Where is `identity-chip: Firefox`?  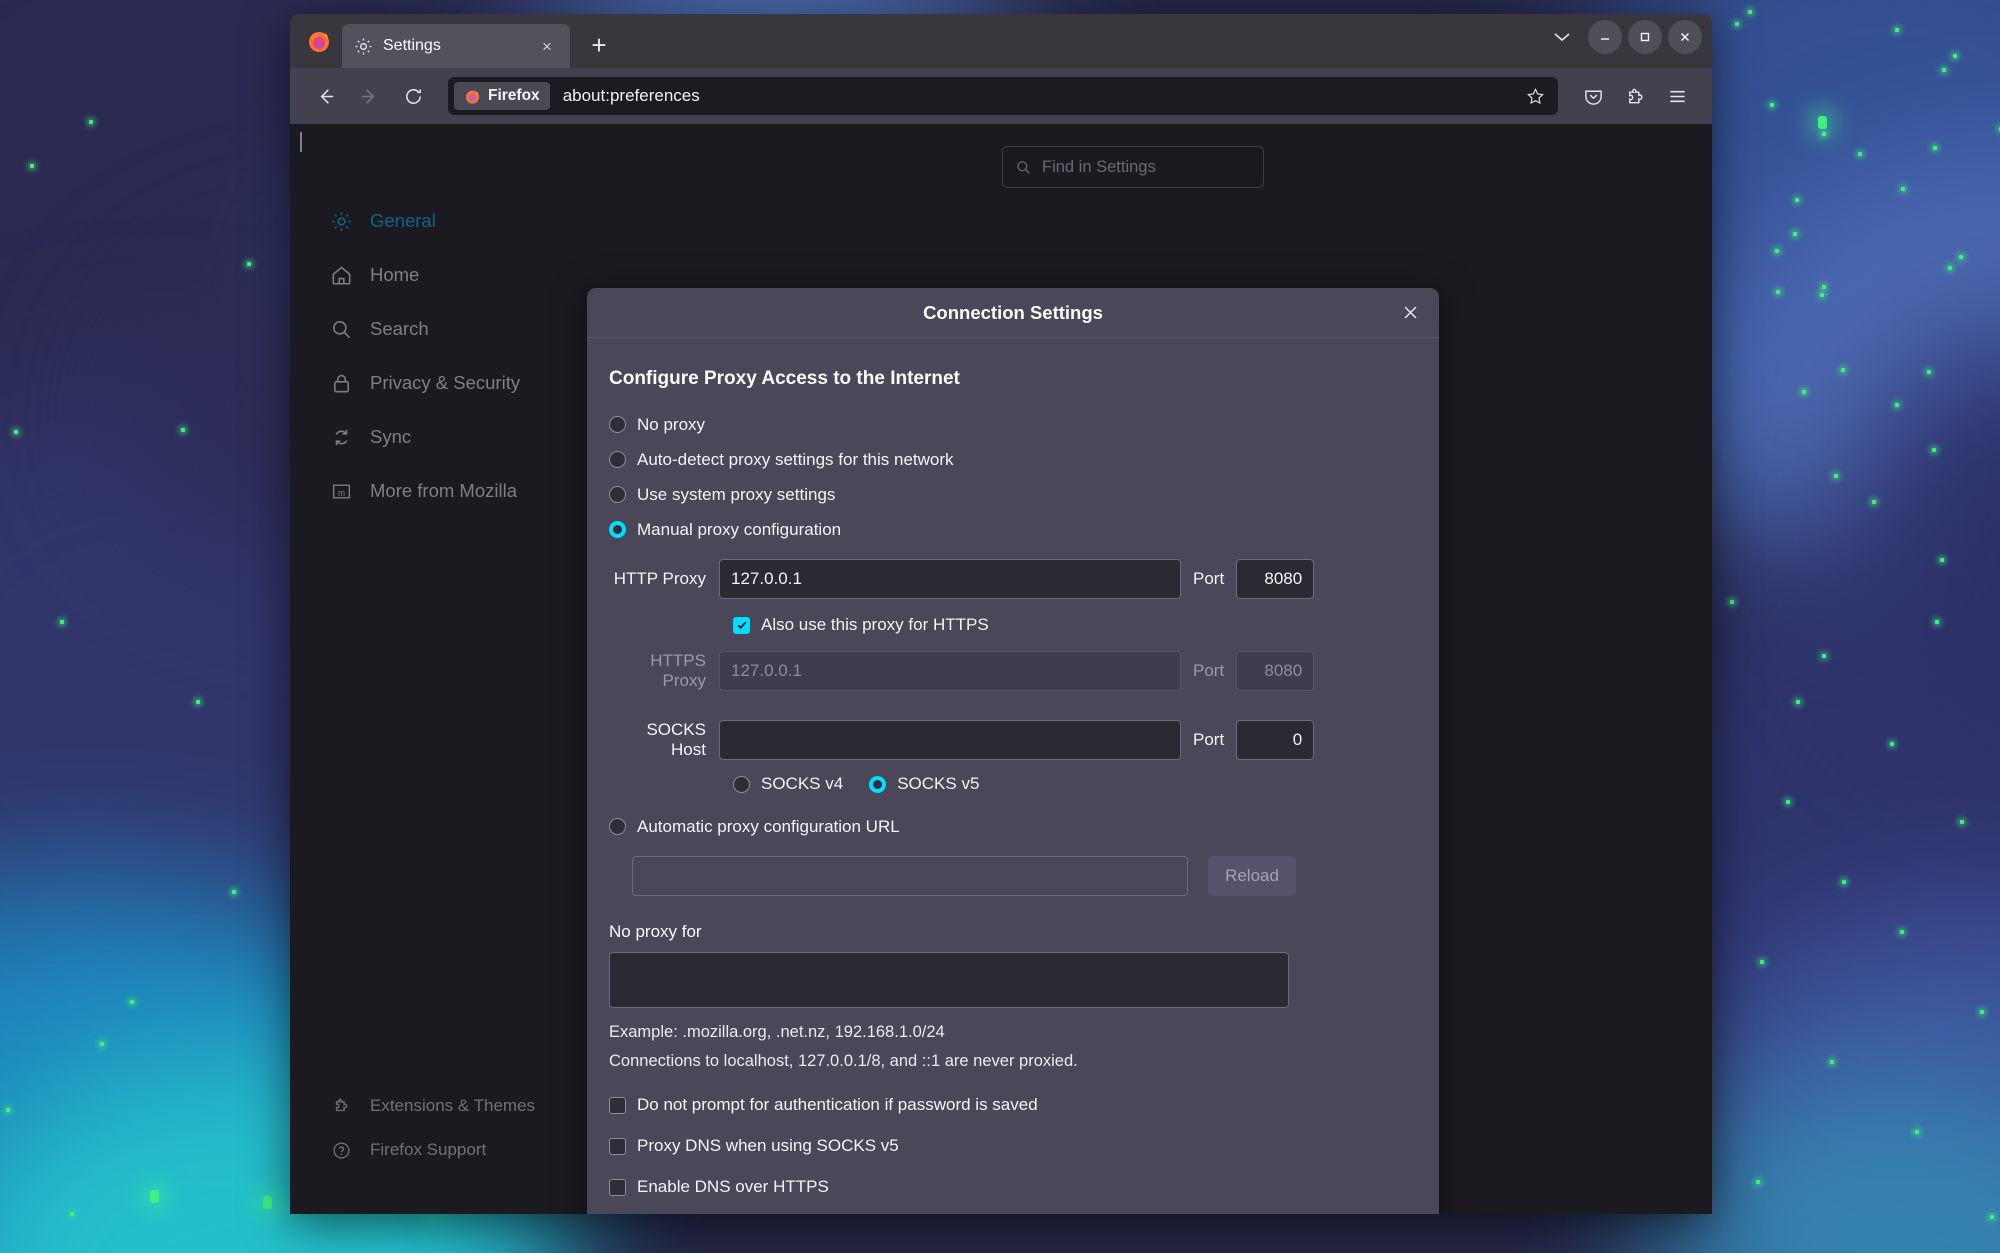
identity-chip: Firefox is located at coordinates (502, 96).